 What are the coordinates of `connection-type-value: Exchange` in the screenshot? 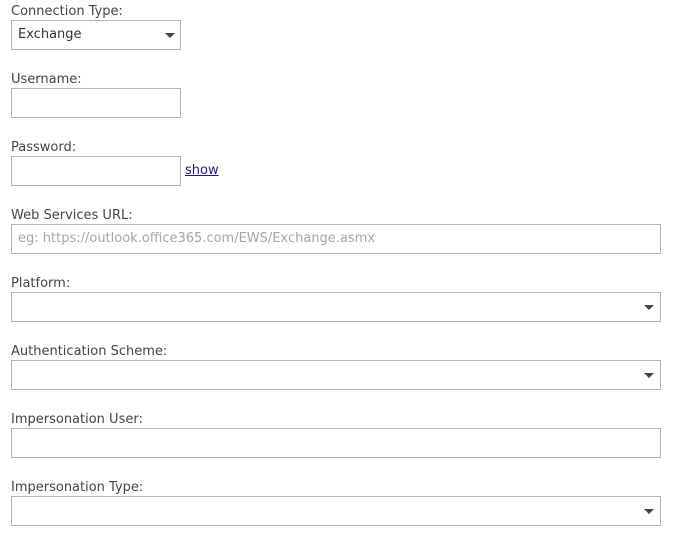 It's located at (50, 34).